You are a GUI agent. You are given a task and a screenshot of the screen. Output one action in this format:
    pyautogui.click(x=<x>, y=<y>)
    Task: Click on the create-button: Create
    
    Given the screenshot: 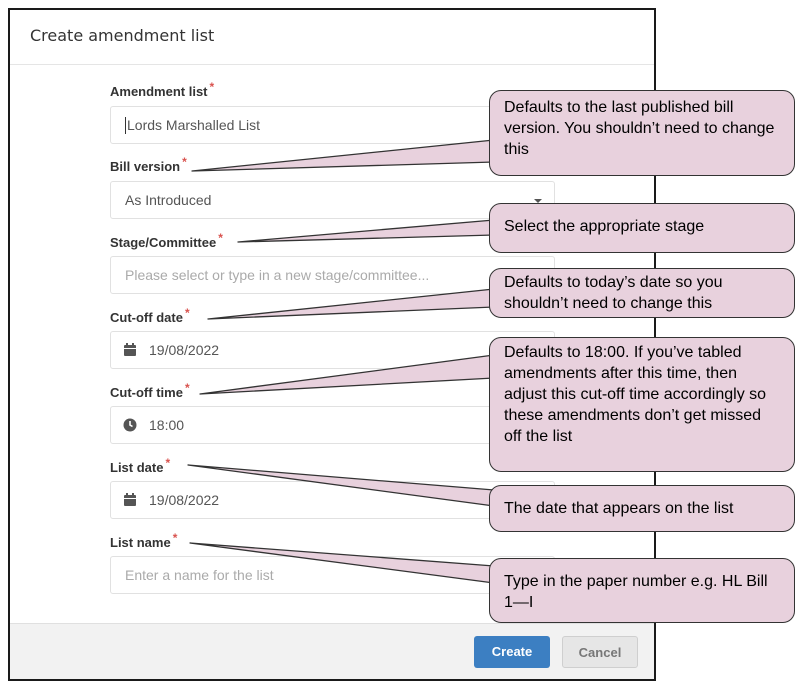 What is the action you would take?
    pyautogui.click(x=512, y=652)
    